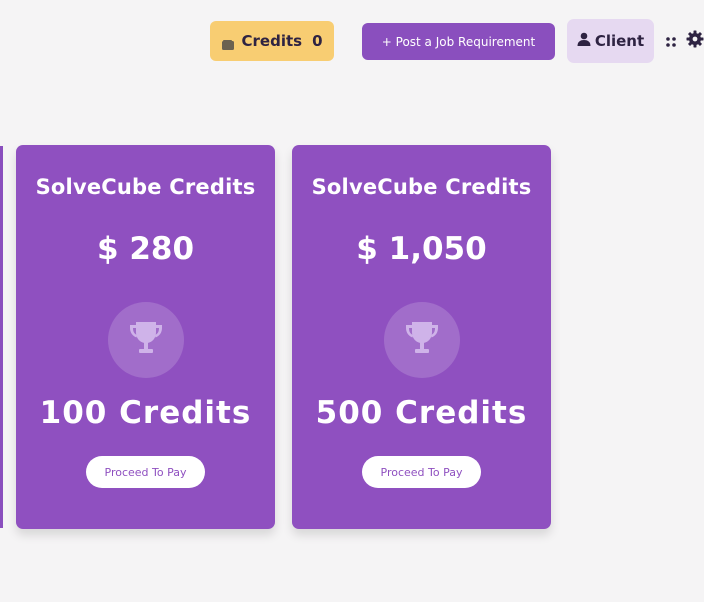  I want to click on card-credits-amount: 500 Credits, so click(421, 413).